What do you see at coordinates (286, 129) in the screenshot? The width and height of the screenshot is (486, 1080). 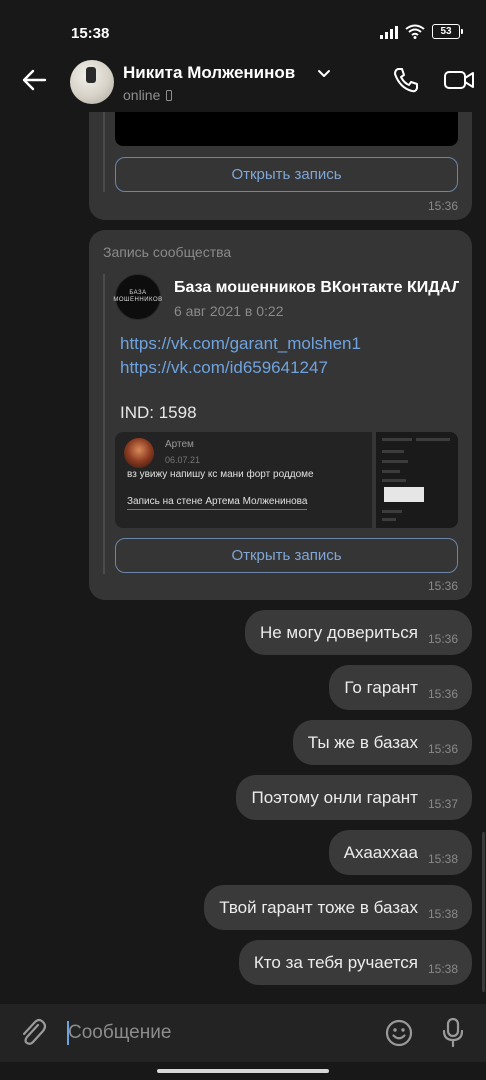 I see `post-media` at bounding box center [286, 129].